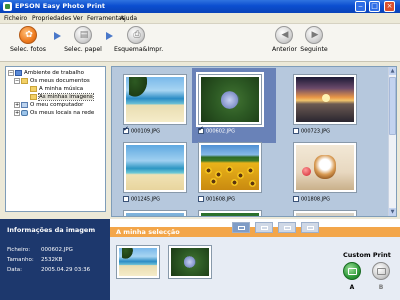 The image size is (400, 300). What do you see at coordinates (392, 71) in the screenshot?
I see `scroll-up-icon: ▲` at bounding box center [392, 71].